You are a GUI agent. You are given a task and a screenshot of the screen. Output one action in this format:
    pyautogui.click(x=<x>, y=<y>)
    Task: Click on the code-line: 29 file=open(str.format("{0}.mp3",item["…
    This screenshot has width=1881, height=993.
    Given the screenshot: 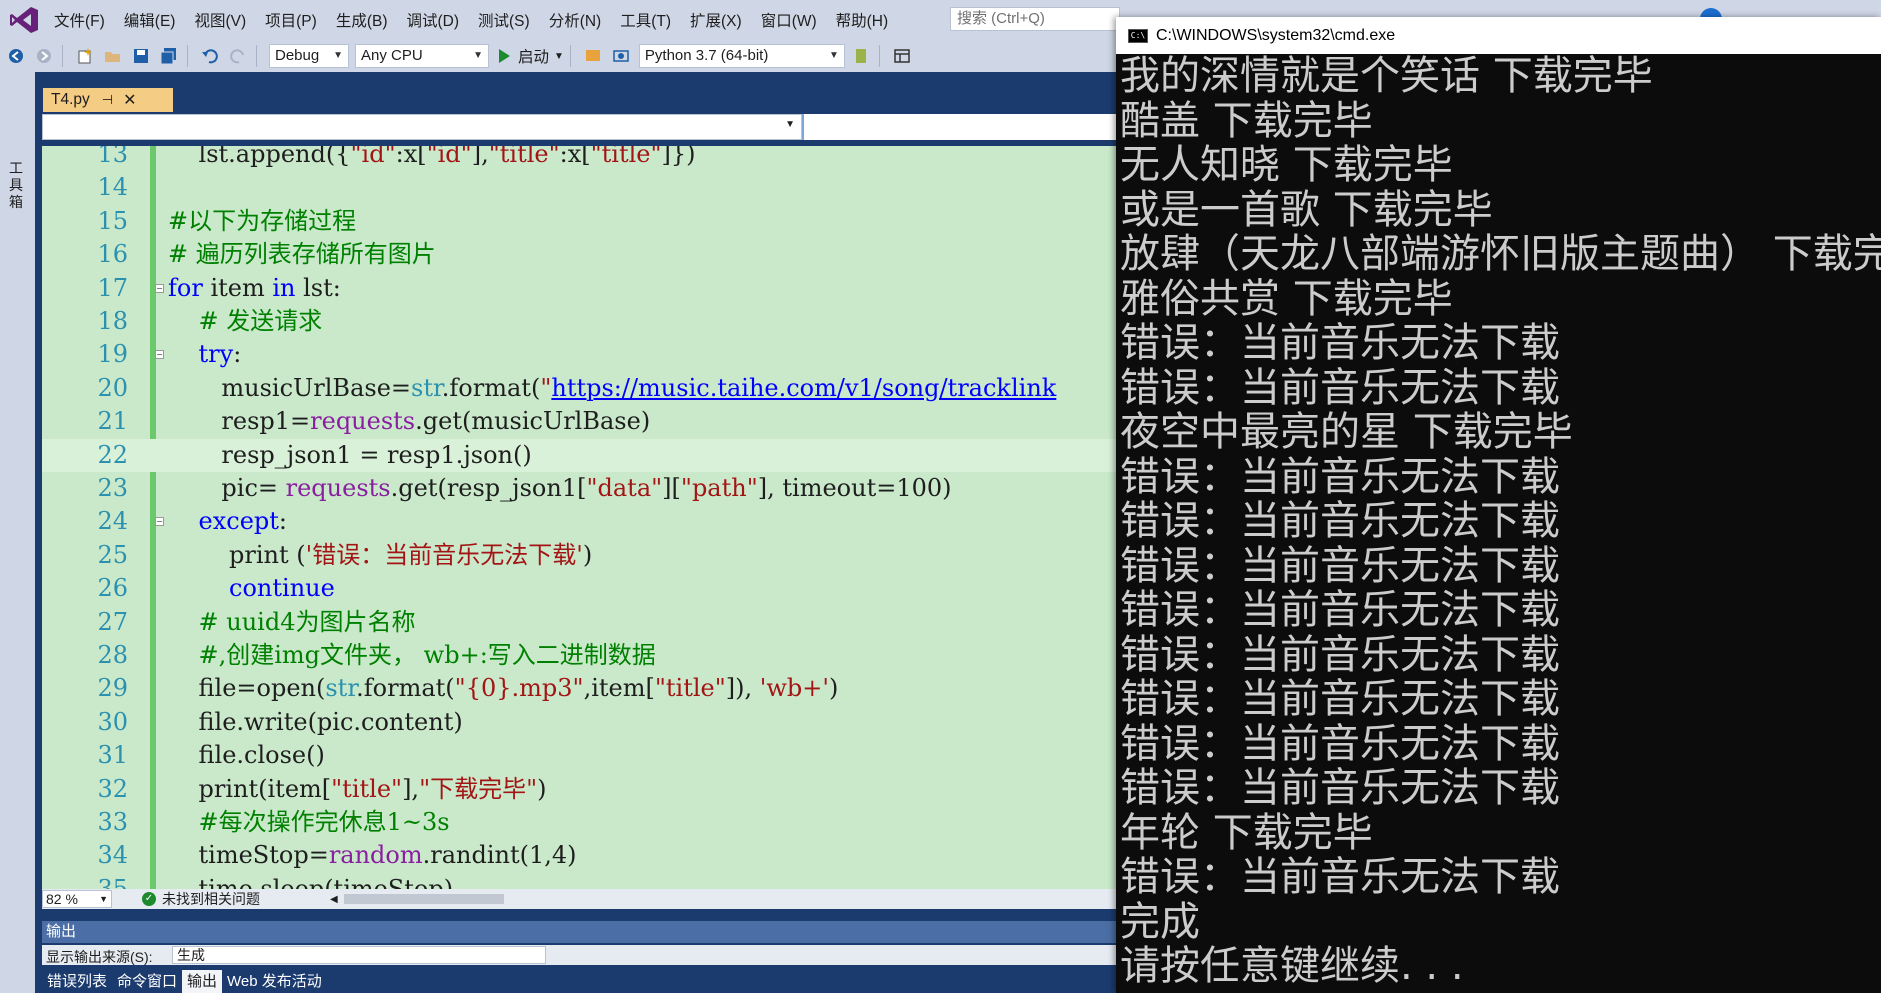 What is the action you would take?
    pyautogui.click(x=579, y=688)
    